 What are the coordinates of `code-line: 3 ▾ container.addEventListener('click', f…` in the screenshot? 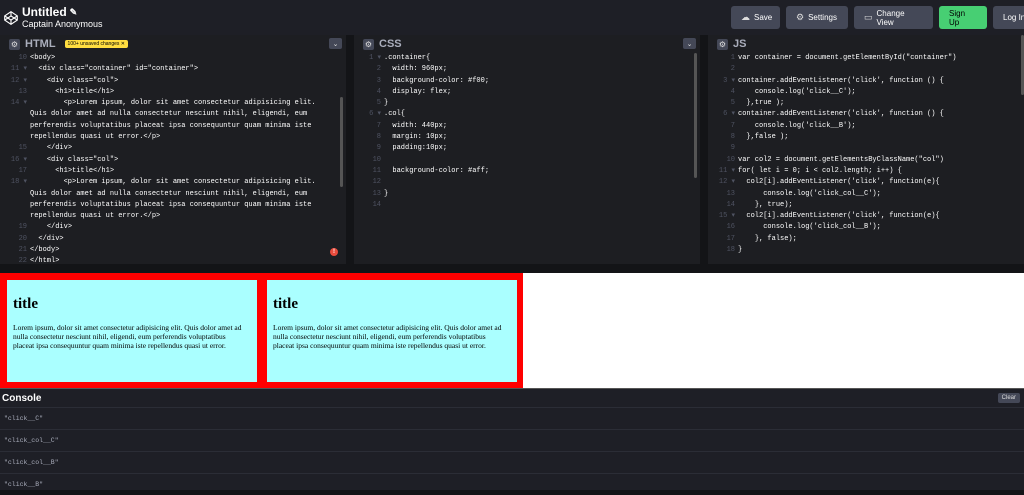 It's located at (866, 81).